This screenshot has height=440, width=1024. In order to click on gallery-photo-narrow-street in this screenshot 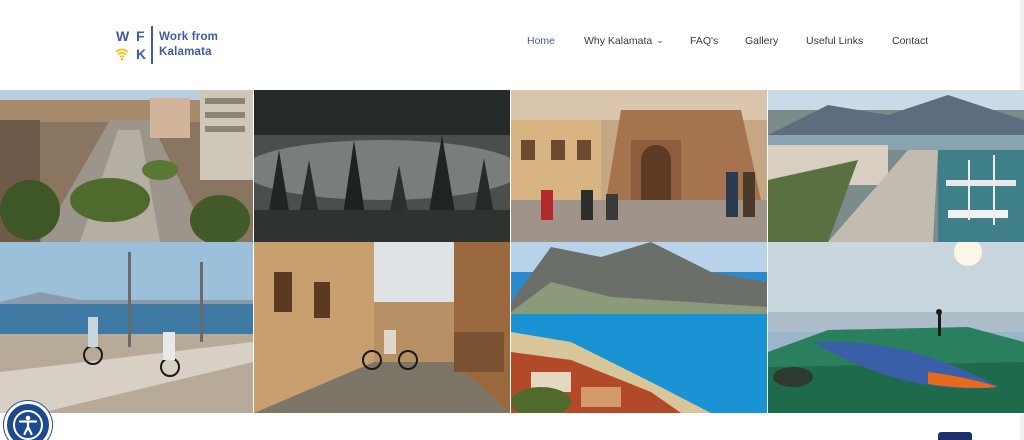, I will do `click(382, 327)`.